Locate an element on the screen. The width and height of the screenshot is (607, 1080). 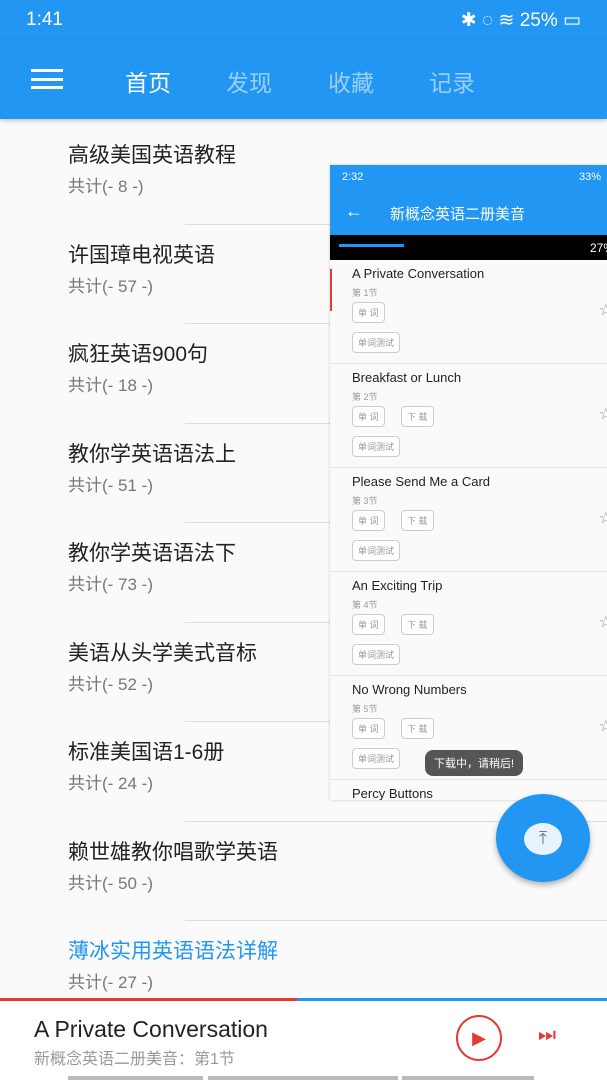
player-progress is located at coordinates (149, 999).